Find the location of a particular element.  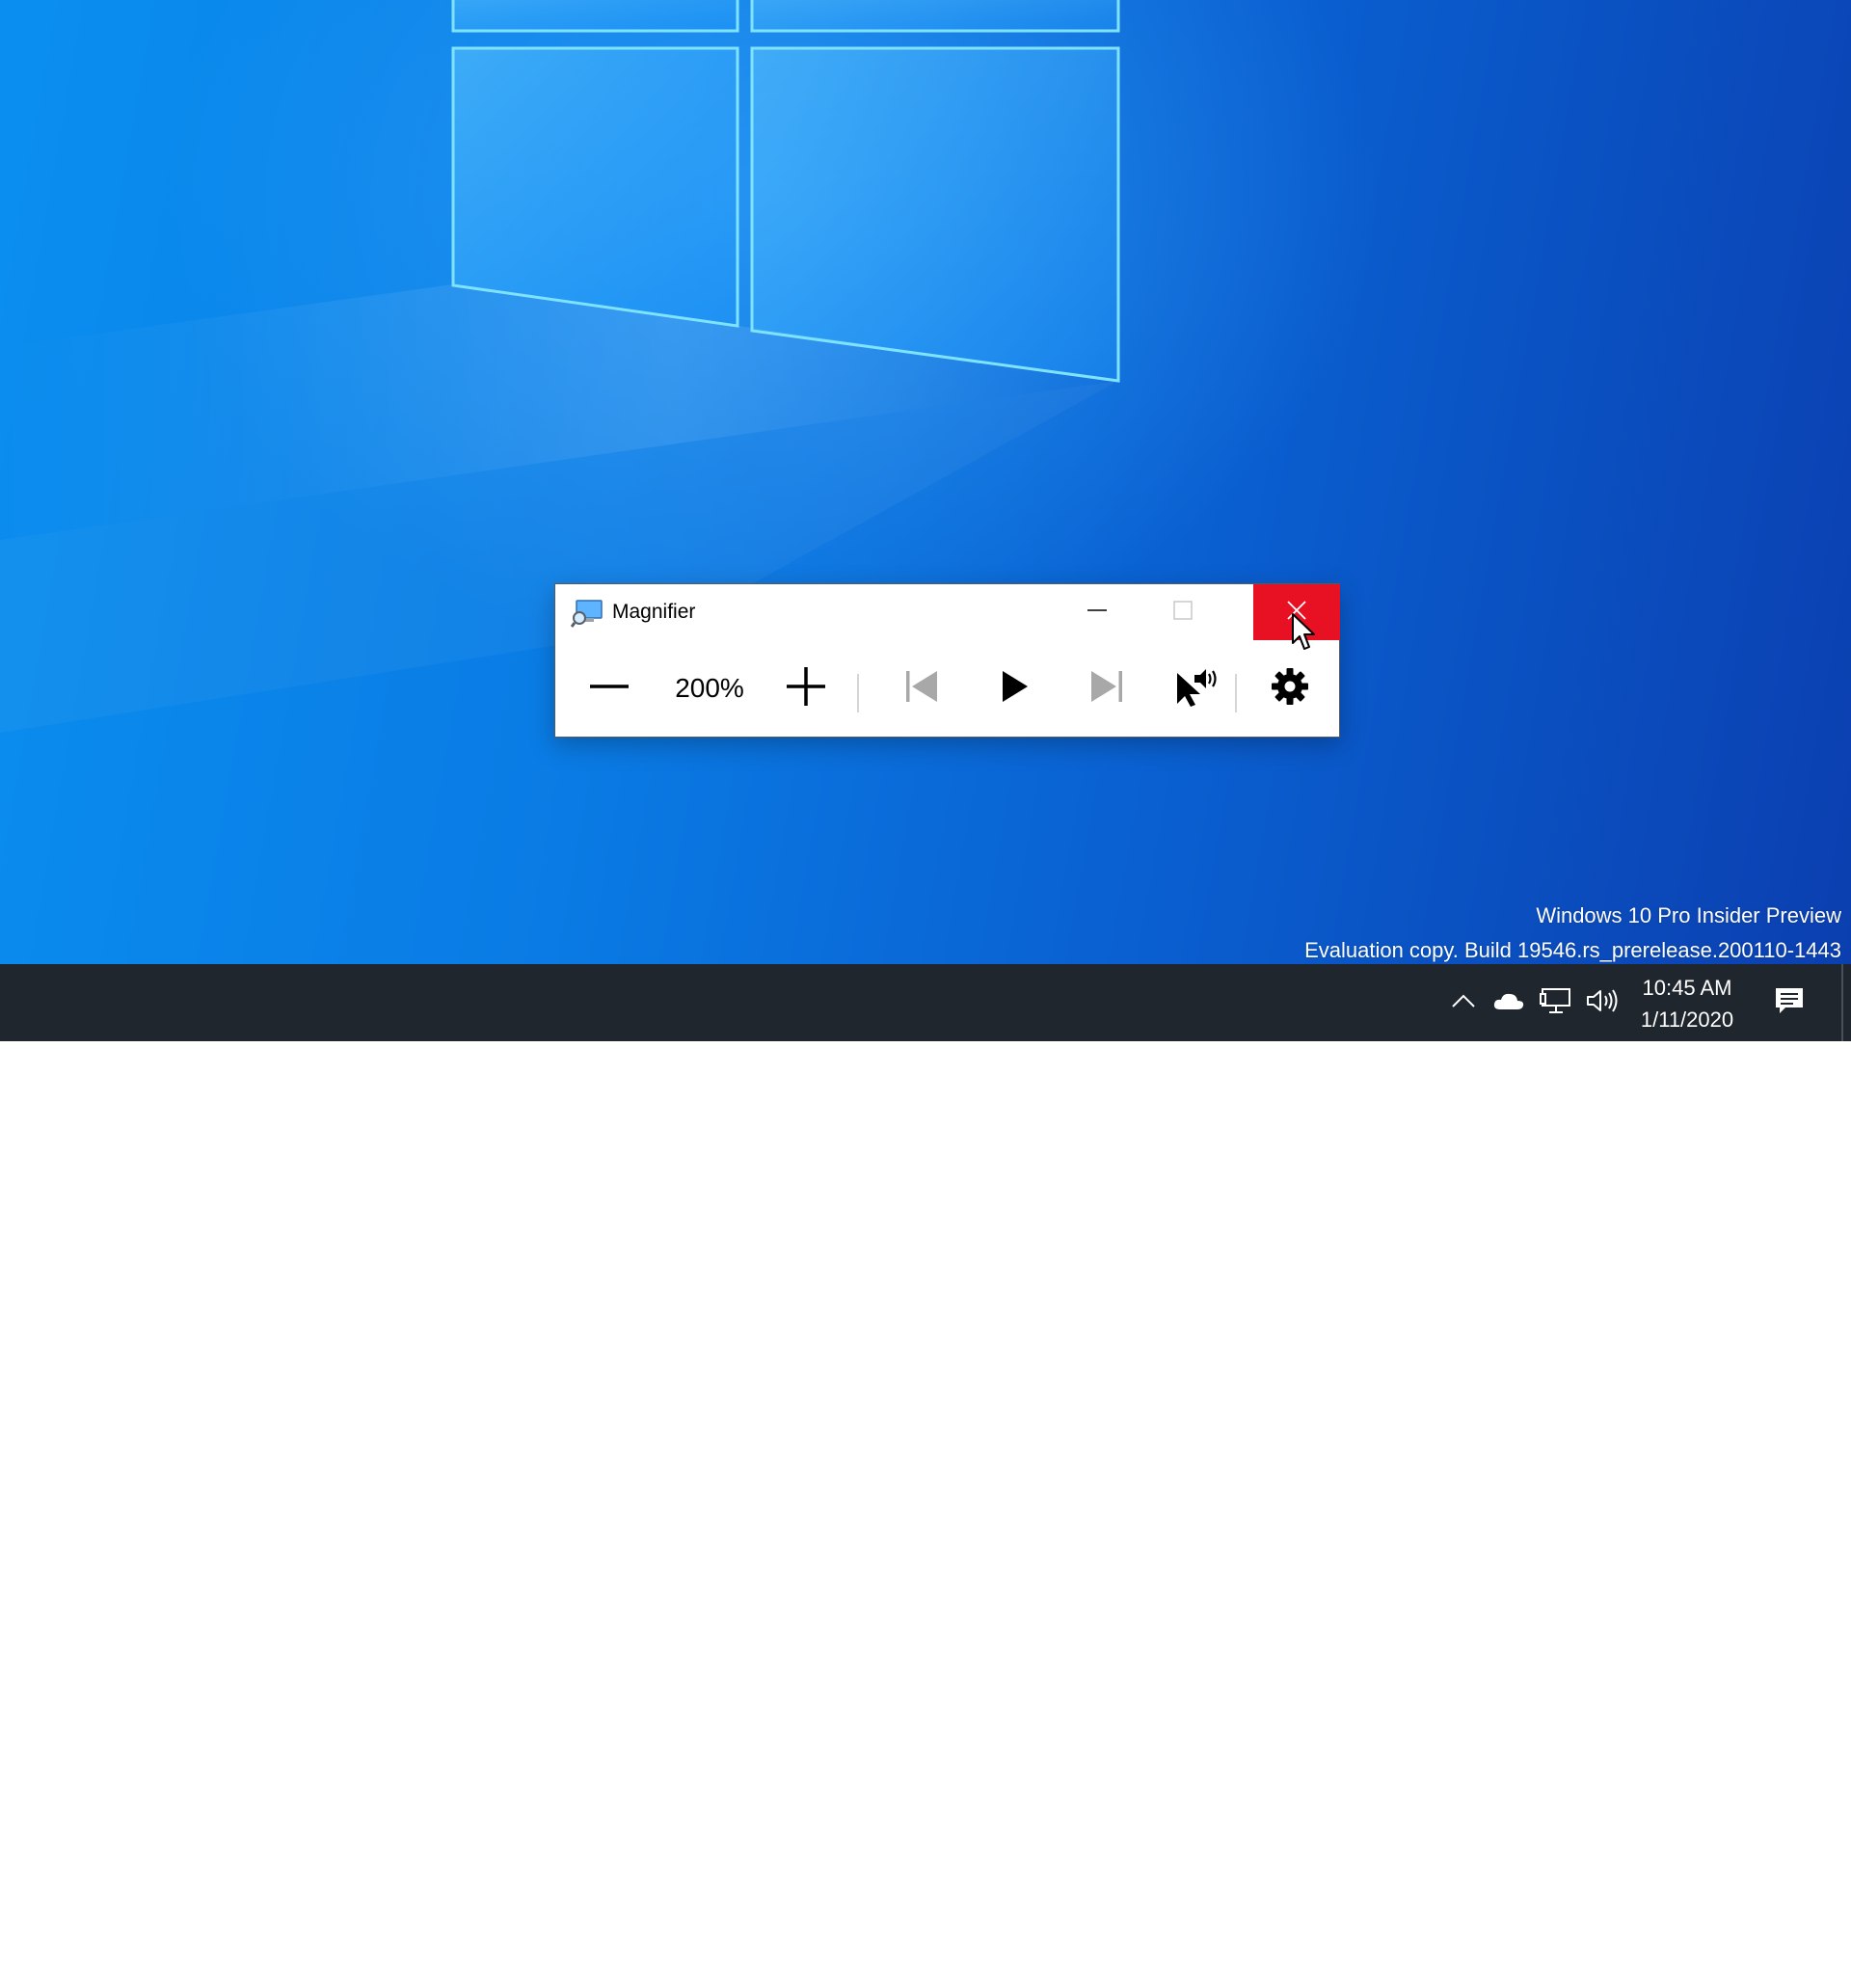

read-from-pointer-button is located at coordinates (1194, 688).